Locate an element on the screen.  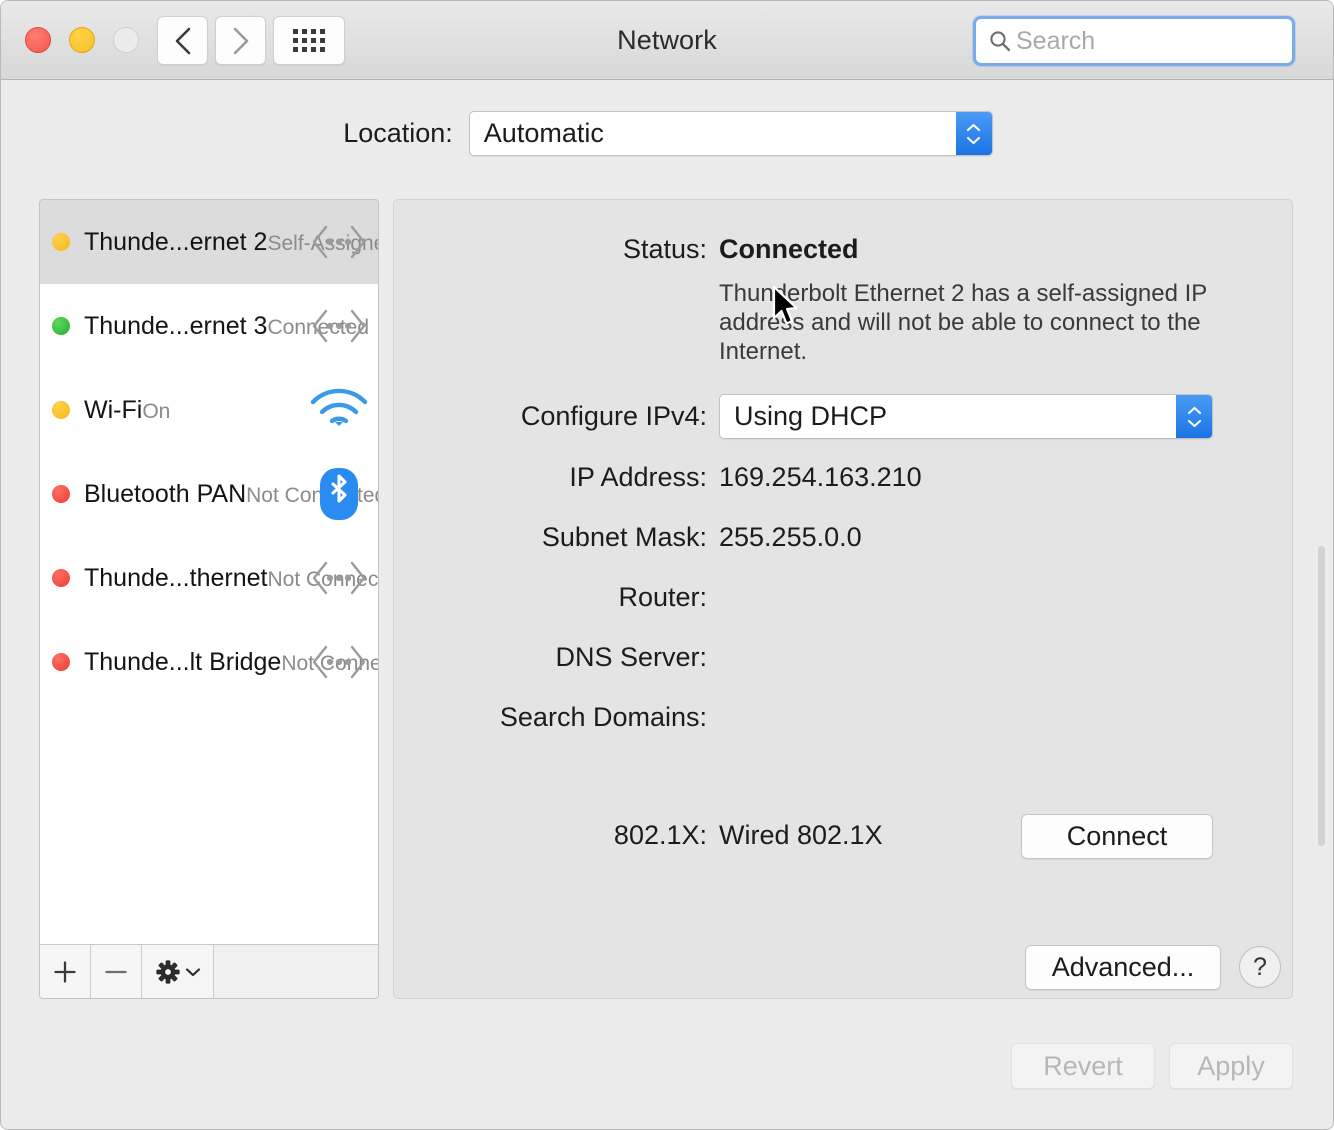
status-label: Status: is located at coordinates (664, 249).